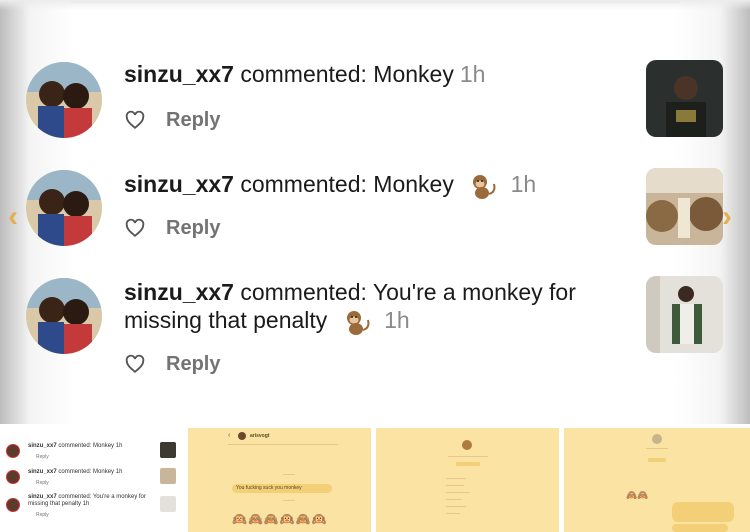  I want to click on chat-name, so click(657, 448).